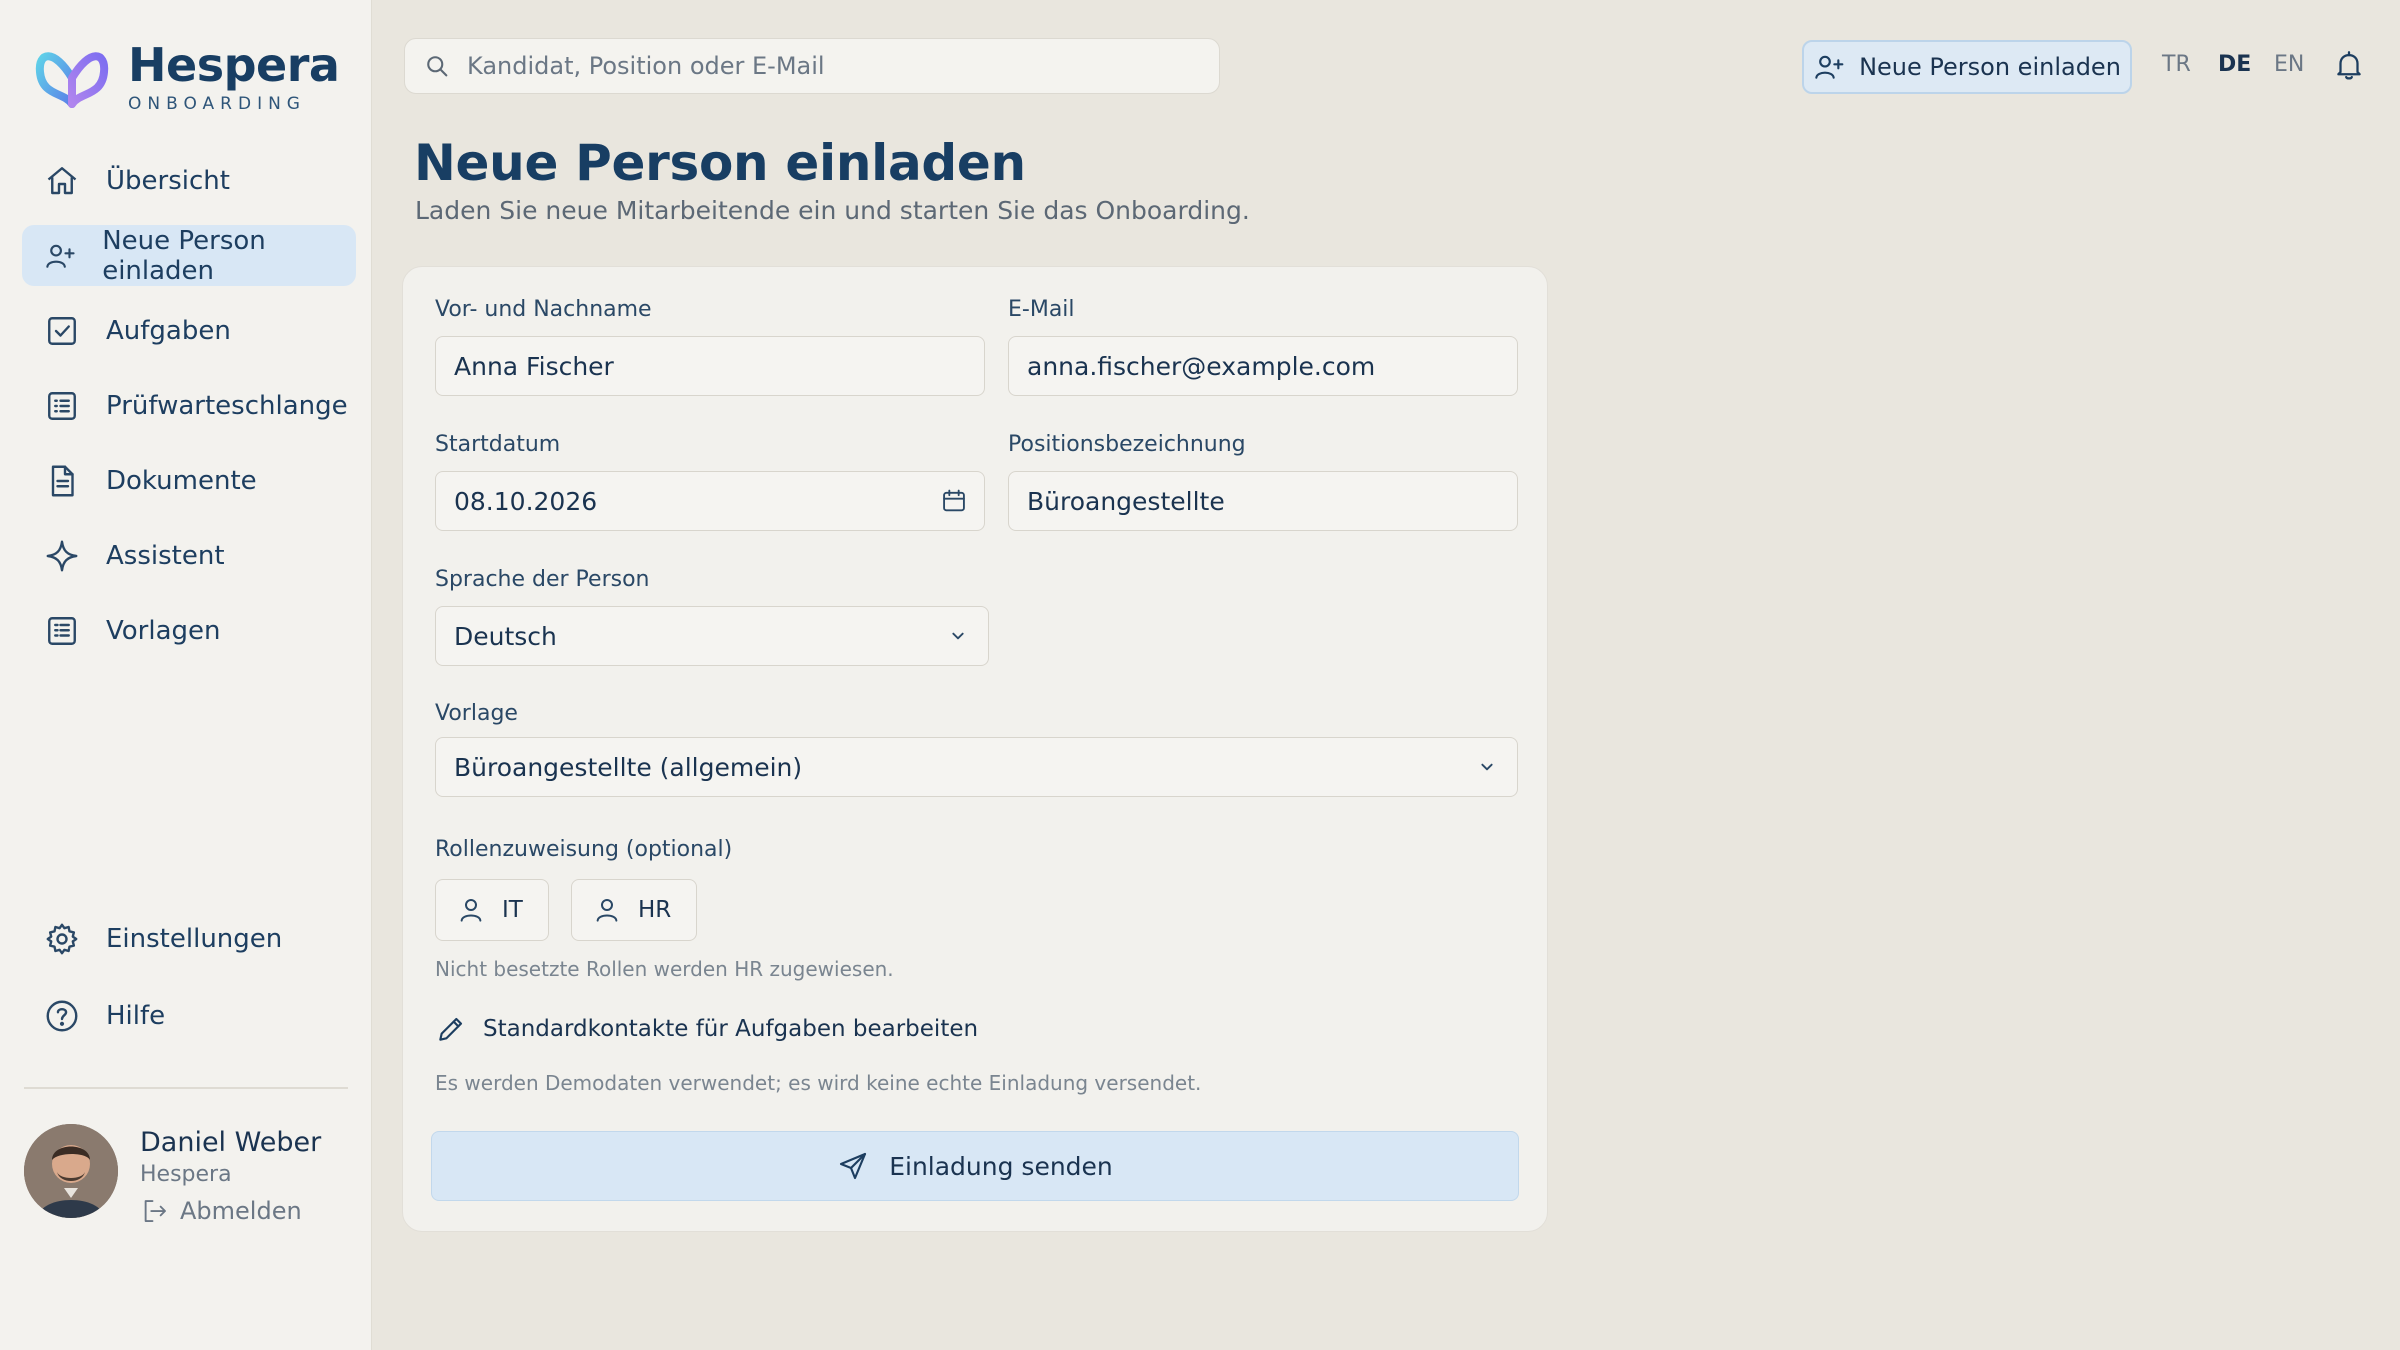 Image resolution: width=2400 pixels, height=1350 pixels. I want to click on sidebar-item-review-queue: Prüfwarteschlange, so click(189, 405).